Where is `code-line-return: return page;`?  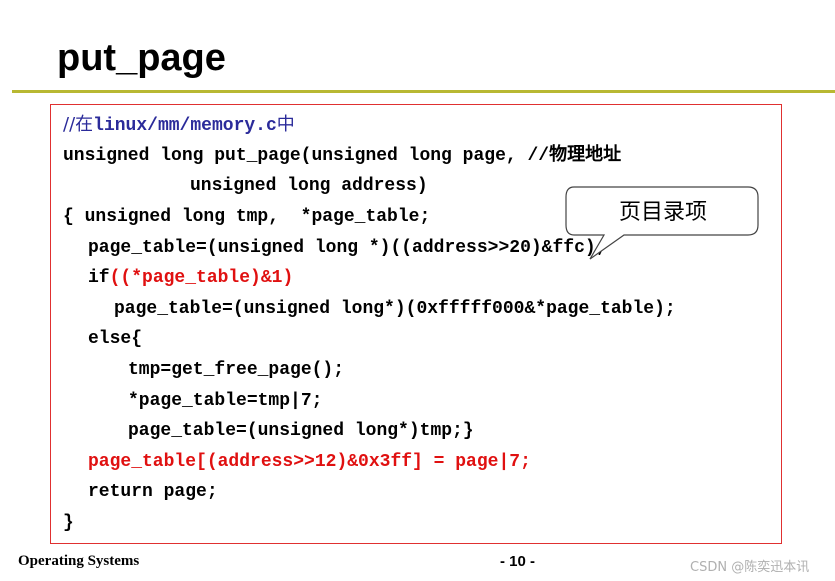
code-line-return: return page; is located at coordinates (153, 492).